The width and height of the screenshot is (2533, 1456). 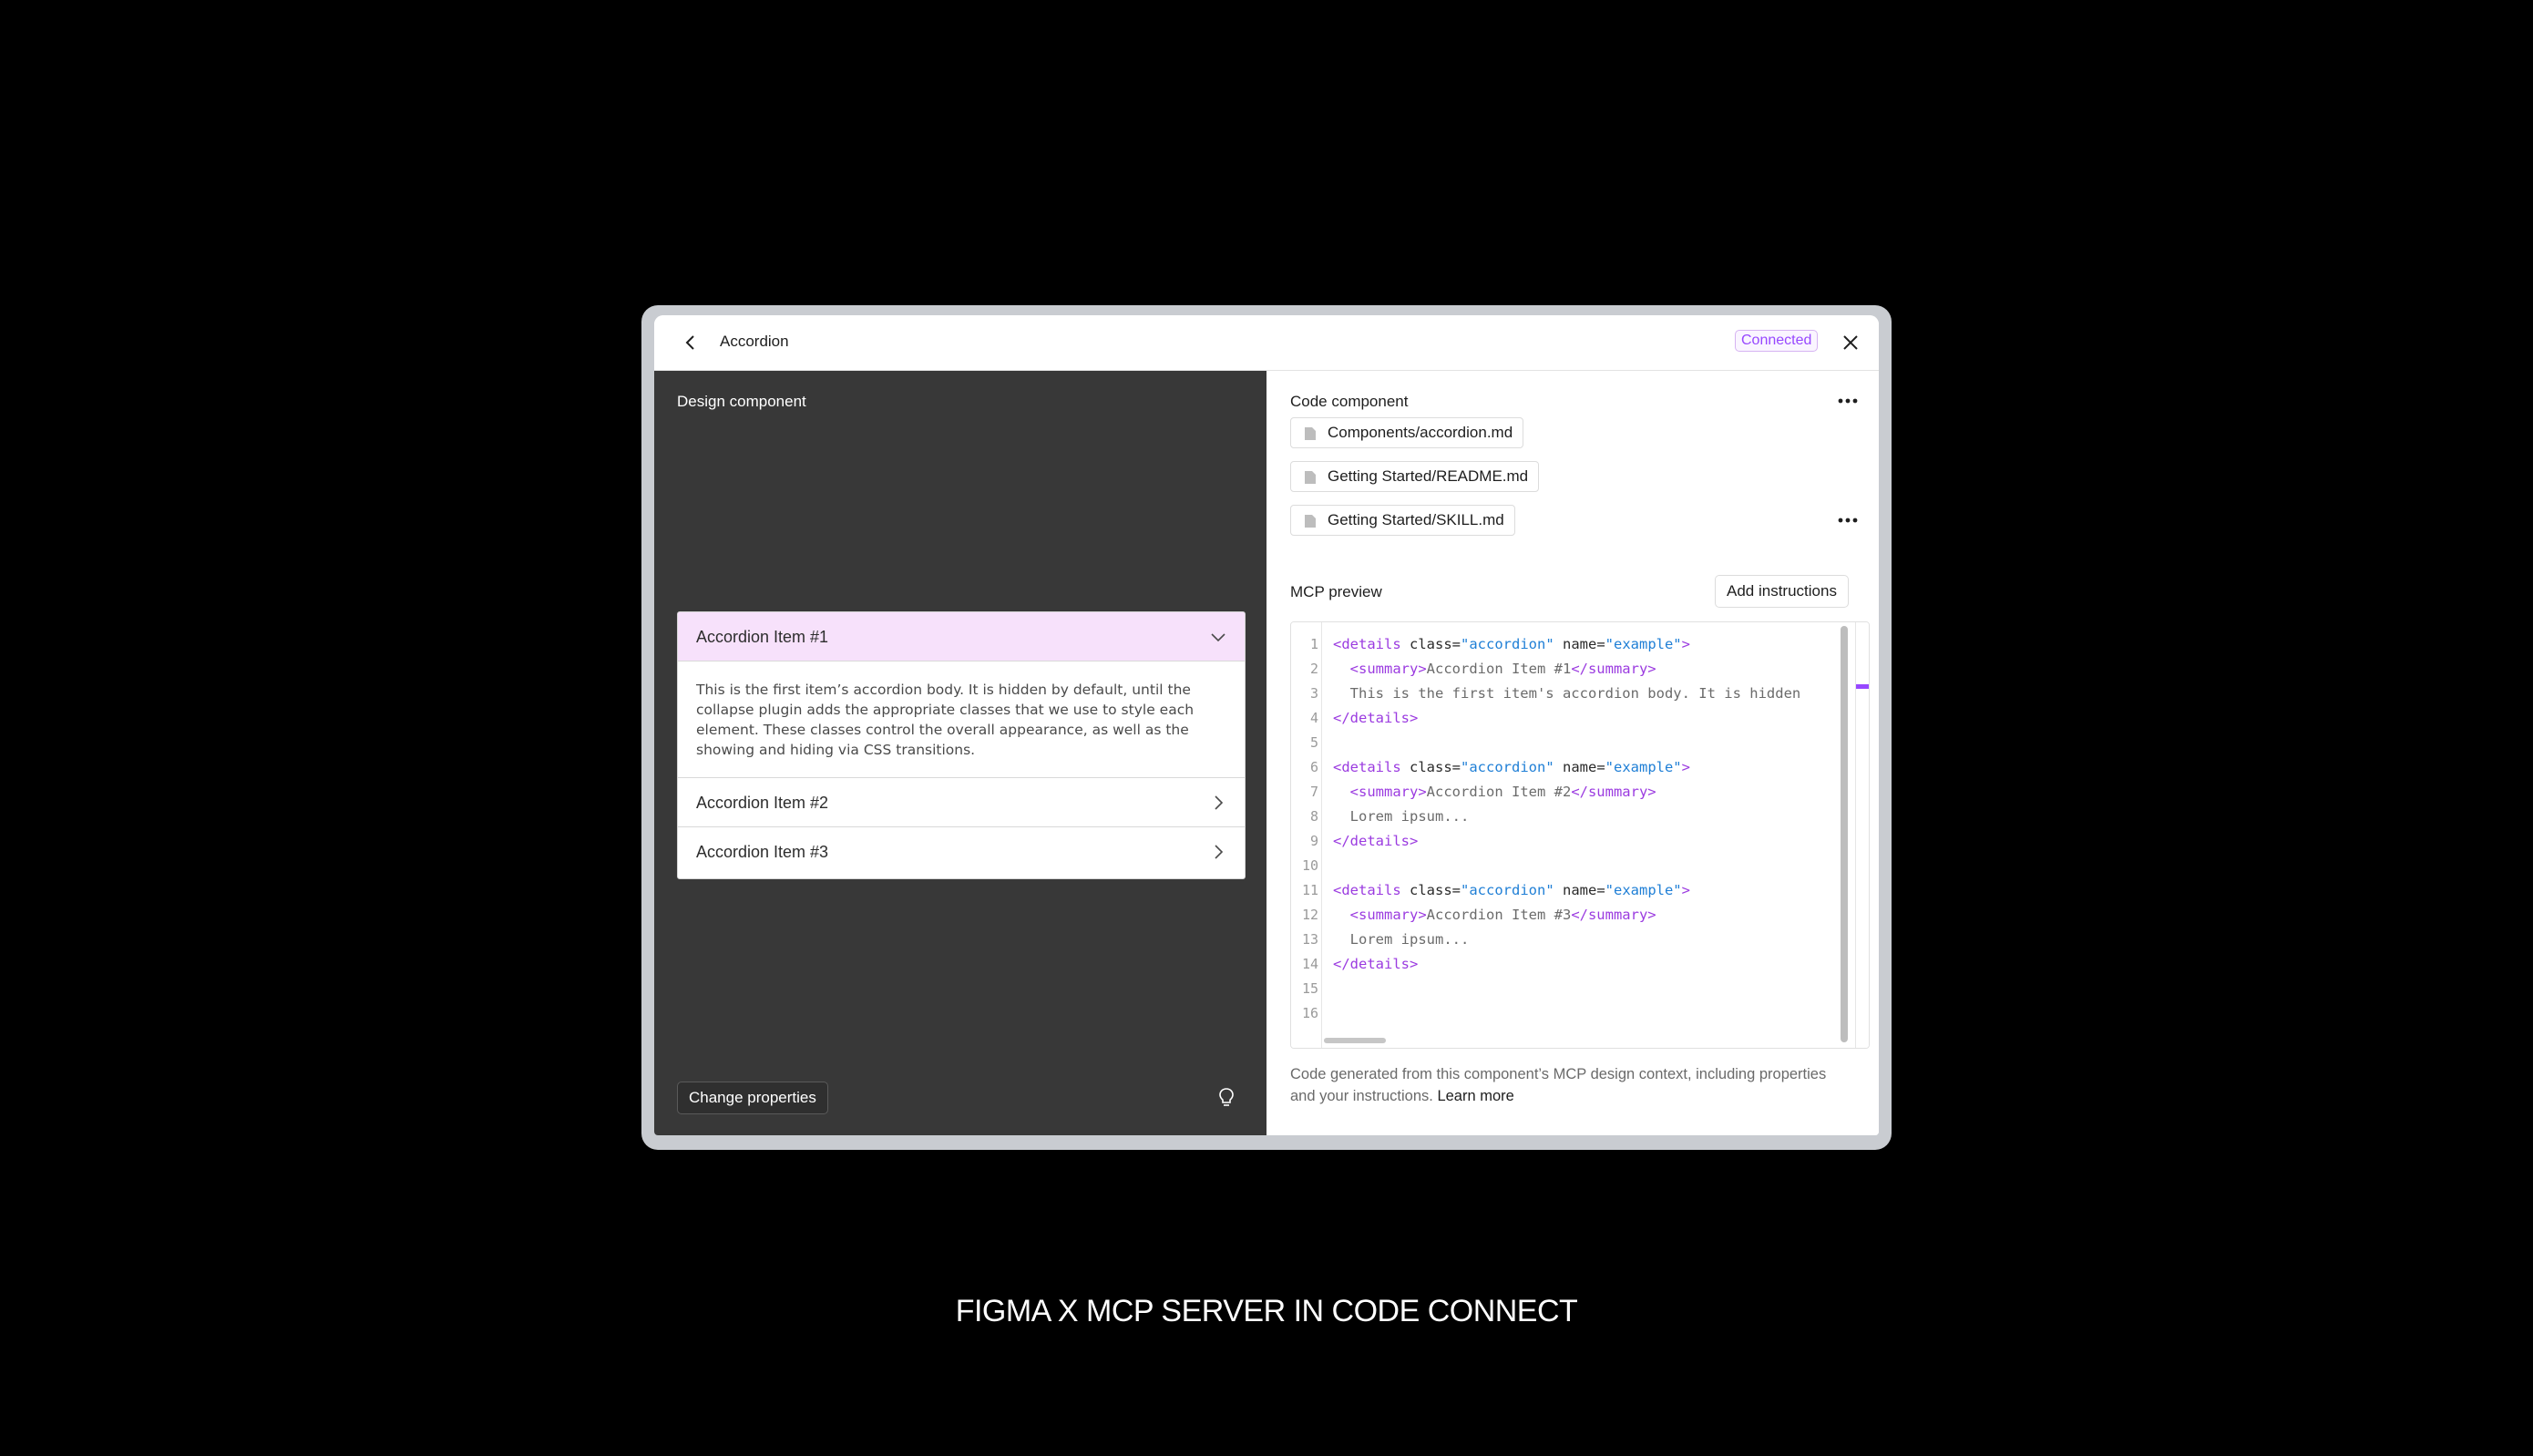 I want to click on code-panel-more-button, so click(x=1847, y=401).